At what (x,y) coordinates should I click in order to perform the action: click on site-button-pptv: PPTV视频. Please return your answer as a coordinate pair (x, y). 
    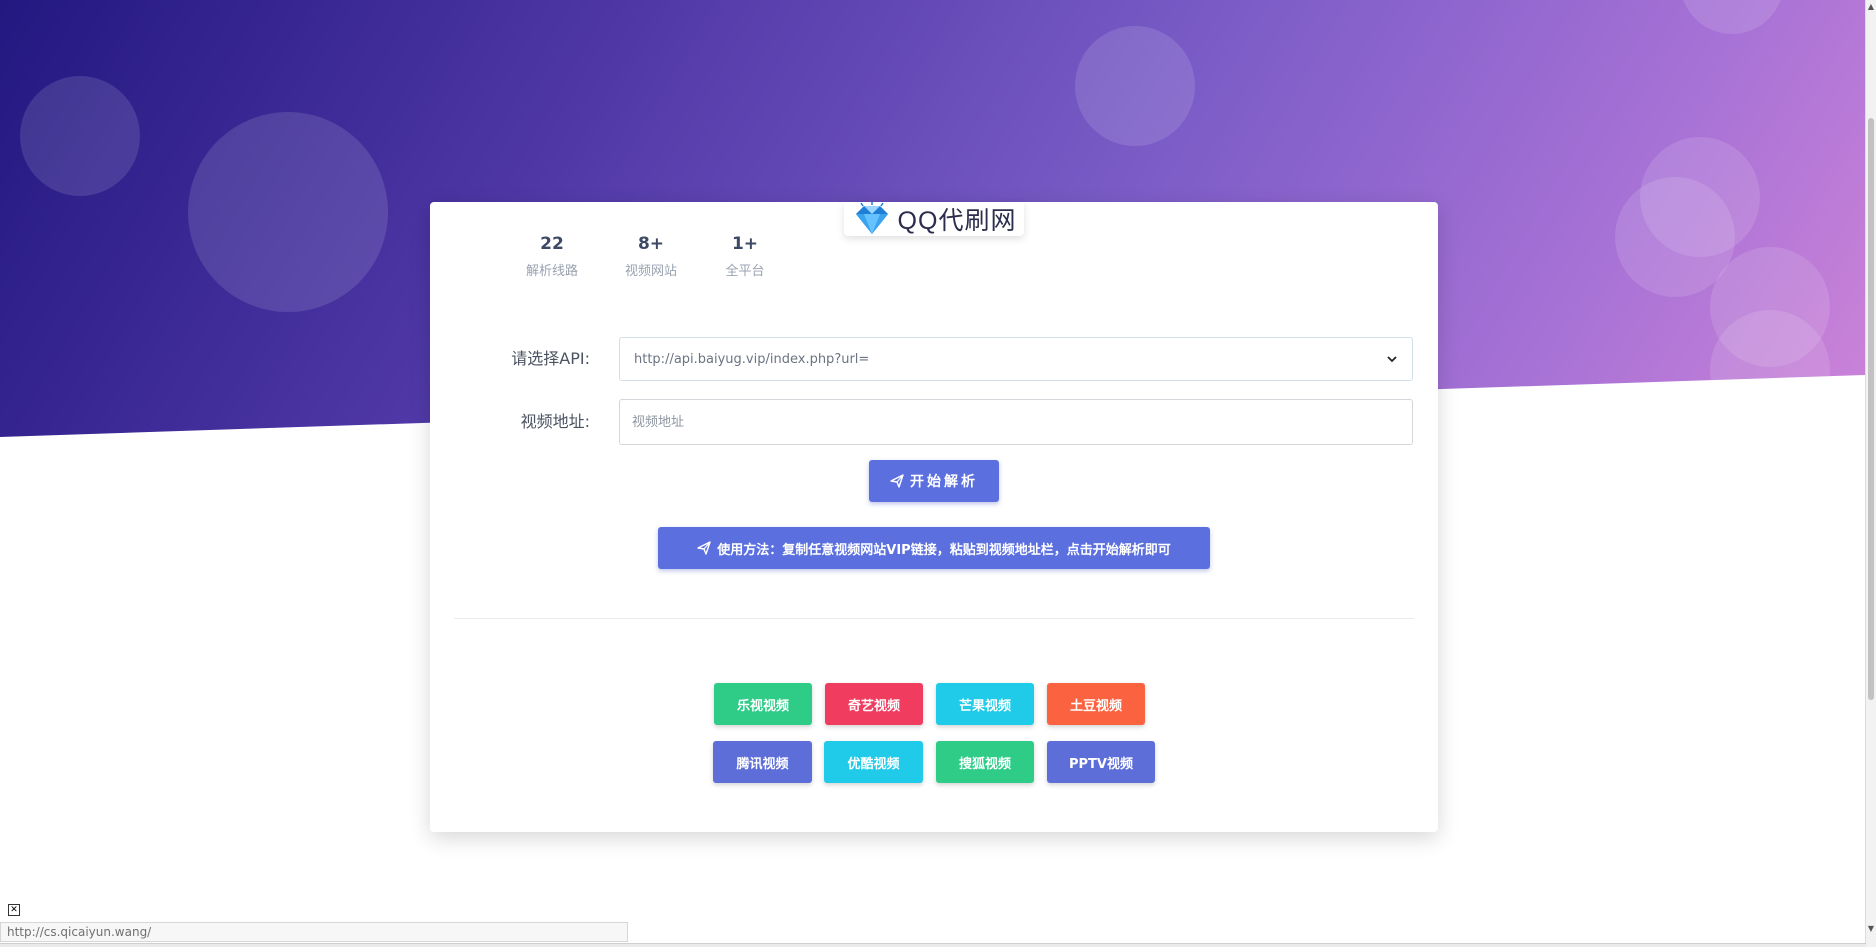
    Looking at the image, I should click on (1101, 762).